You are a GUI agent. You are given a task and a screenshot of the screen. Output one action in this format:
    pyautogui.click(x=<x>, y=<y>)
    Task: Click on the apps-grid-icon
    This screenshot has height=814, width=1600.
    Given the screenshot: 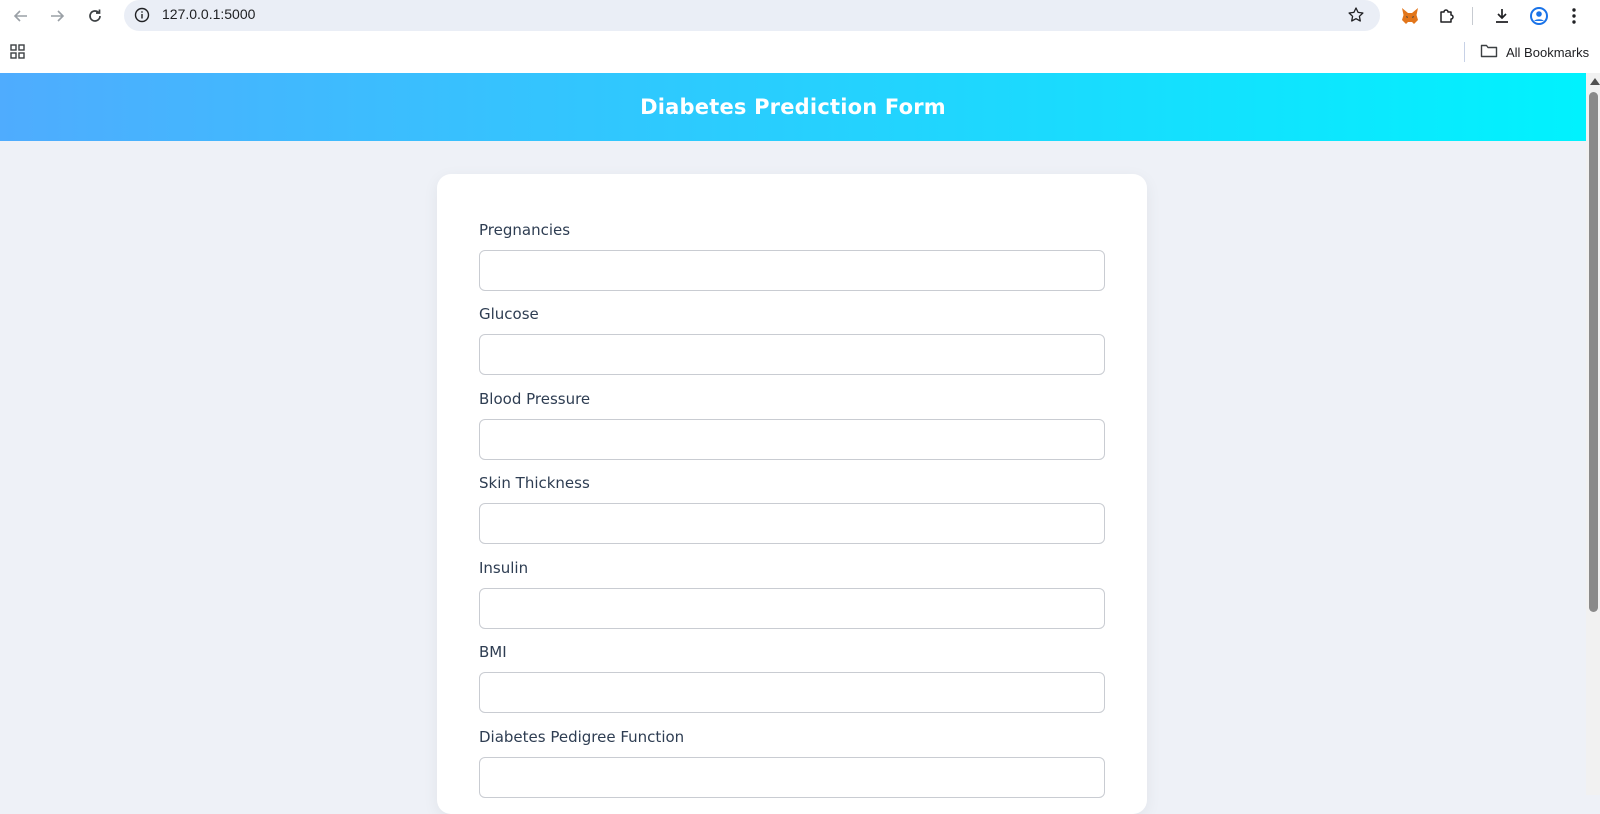 What is the action you would take?
    pyautogui.click(x=18, y=52)
    